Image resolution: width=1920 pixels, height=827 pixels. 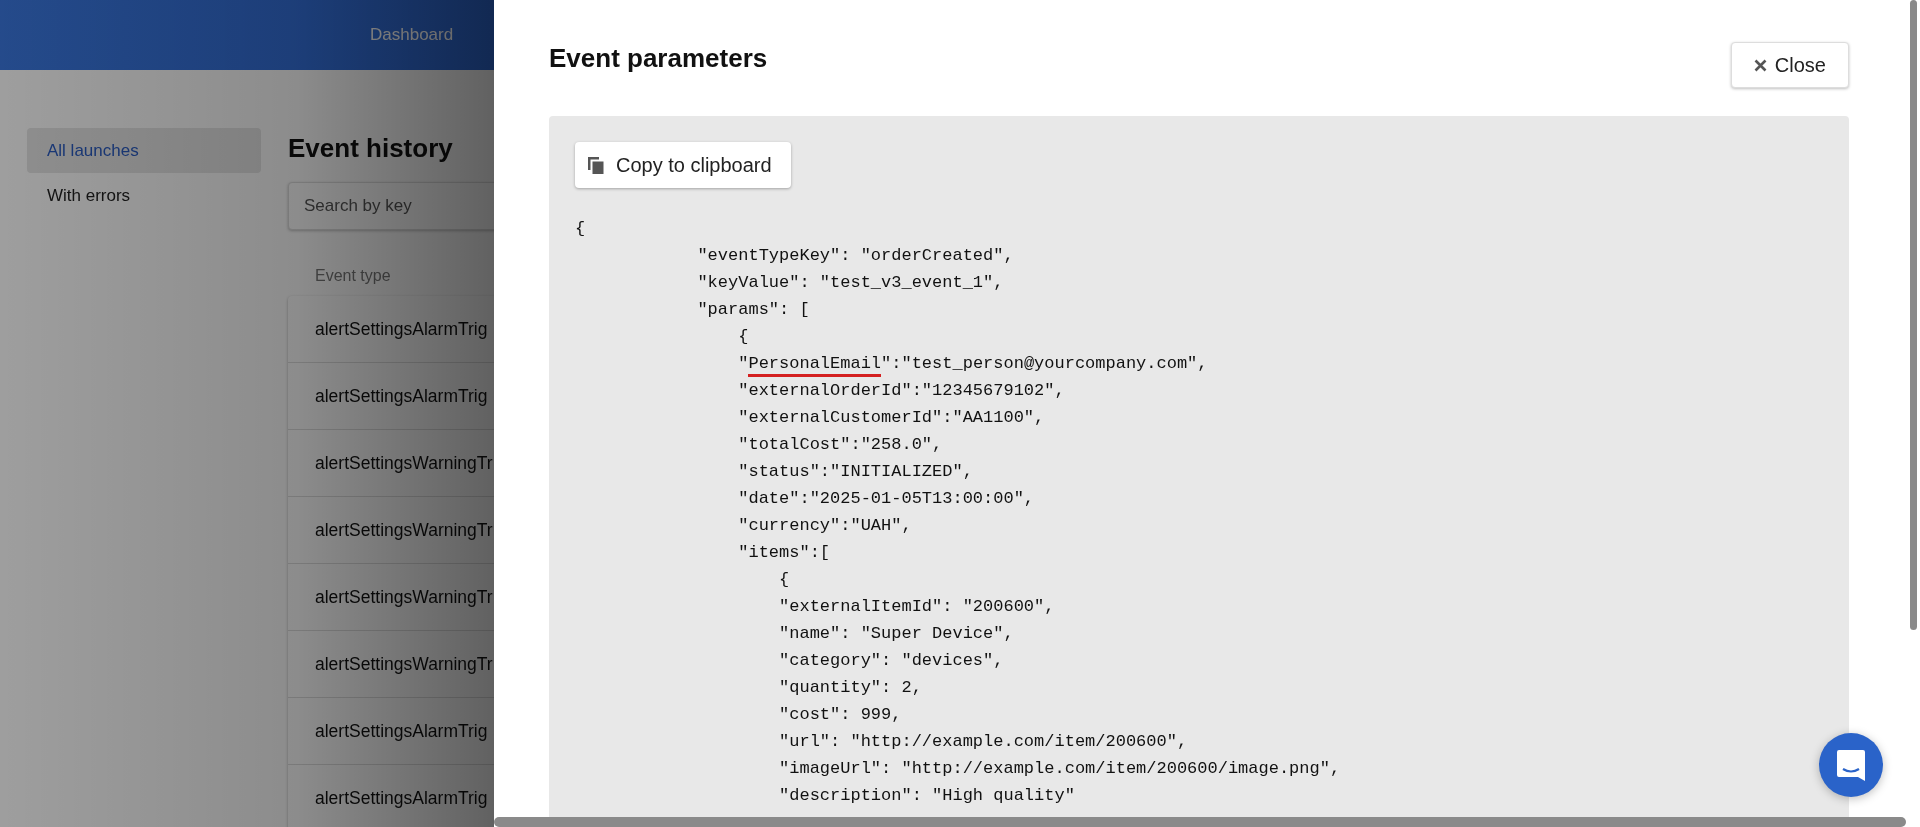 What do you see at coordinates (840, 715) in the screenshot?
I see `code-line: "cost": 999,` at bounding box center [840, 715].